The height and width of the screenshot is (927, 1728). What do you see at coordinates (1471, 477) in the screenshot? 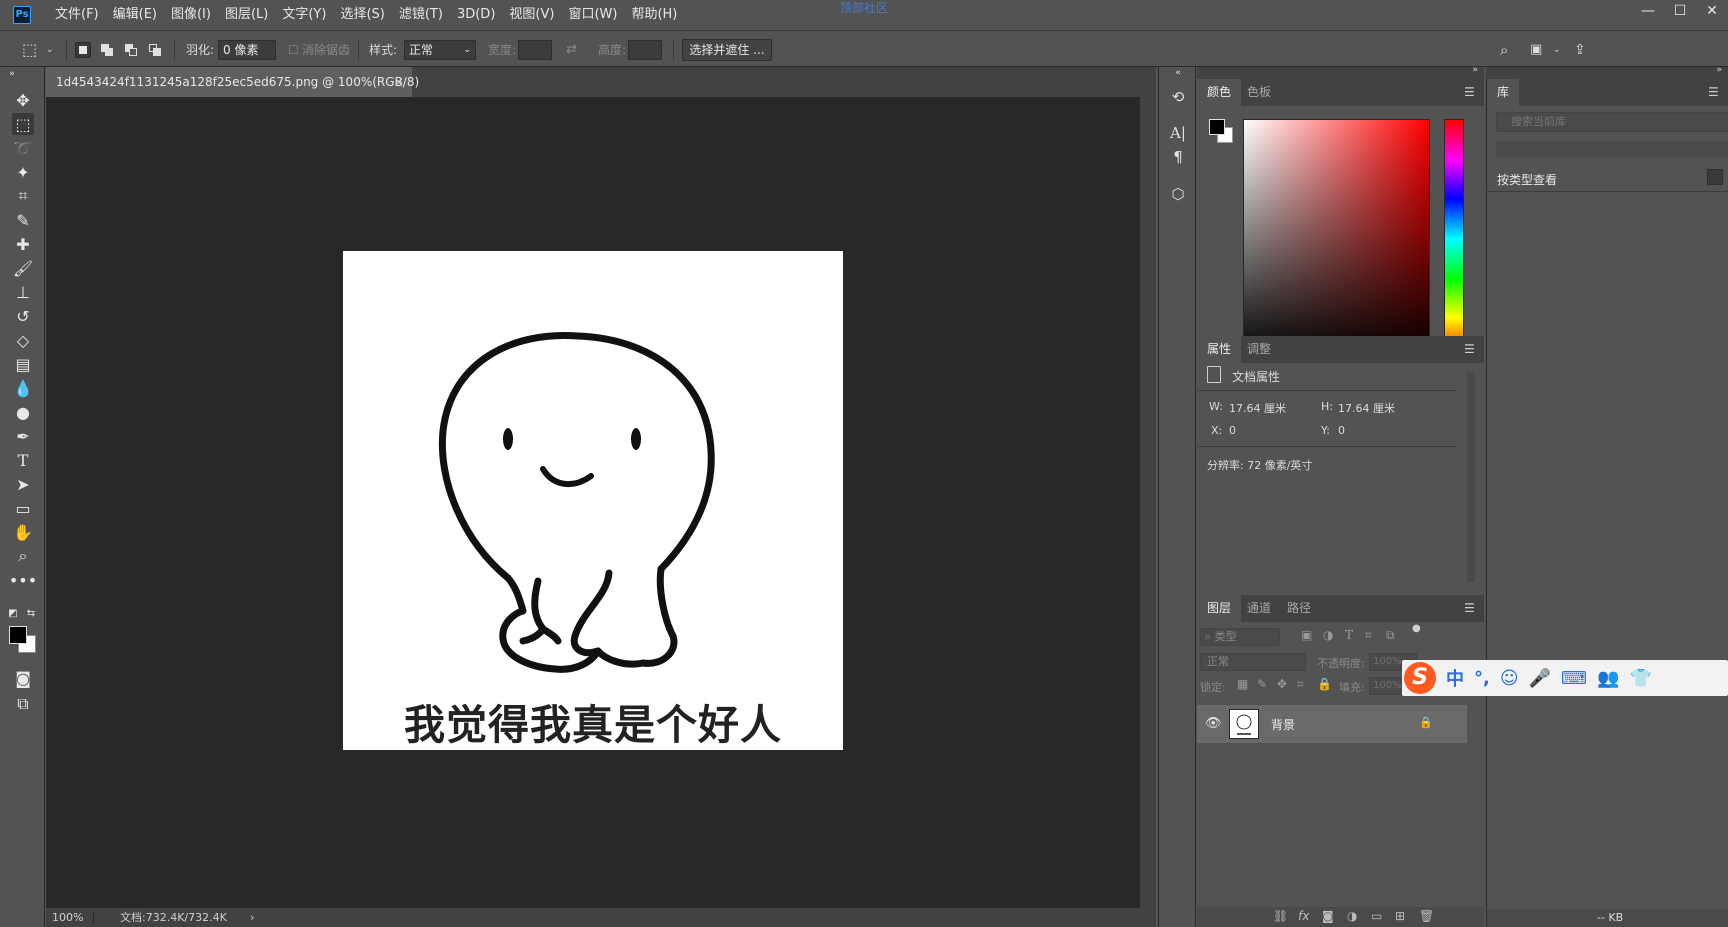
I see `panel-scrollbar` at bounding box center [1471, 477].